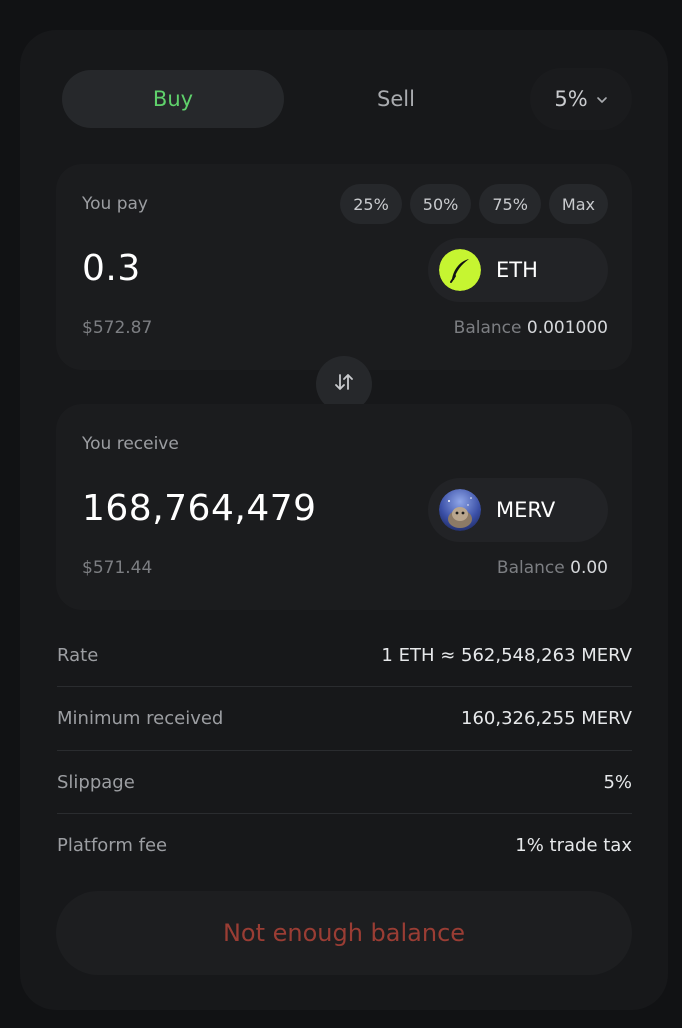 Image resolution: width=682 pixels, height=1028 pixels. What do you see at coordinates (371, 204) in the screenshot?
I see `percent-25-button: 25%` at bounding box center [371, 204].